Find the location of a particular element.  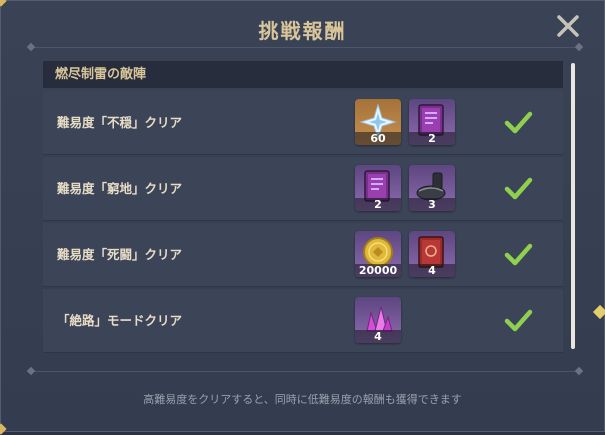

reward-count: 3 is located at coordinates (432, 204).